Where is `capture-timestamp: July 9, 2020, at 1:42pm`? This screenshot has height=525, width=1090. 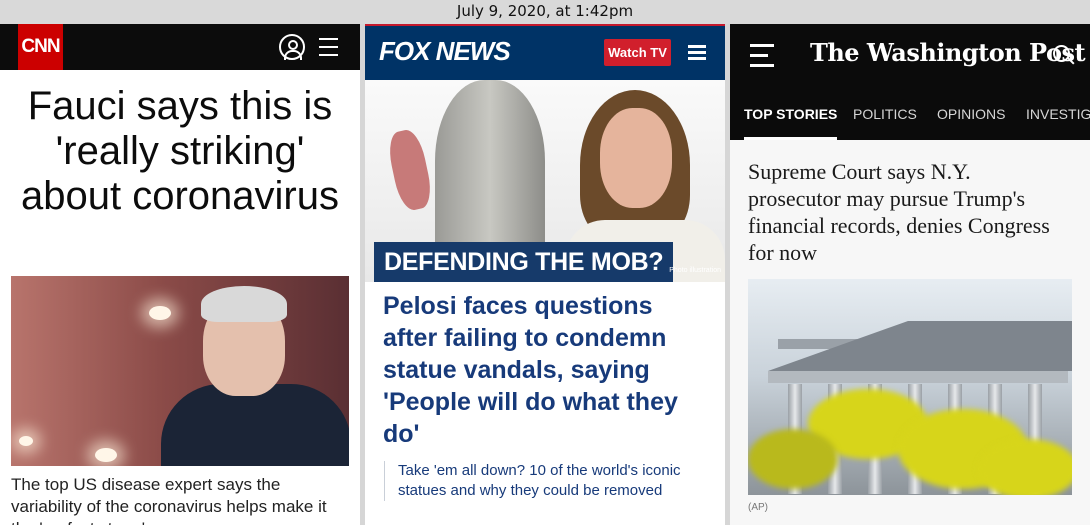
capture-timestamp: July 9, 2020, at 1:42pm is located at coordinates (545, 12).